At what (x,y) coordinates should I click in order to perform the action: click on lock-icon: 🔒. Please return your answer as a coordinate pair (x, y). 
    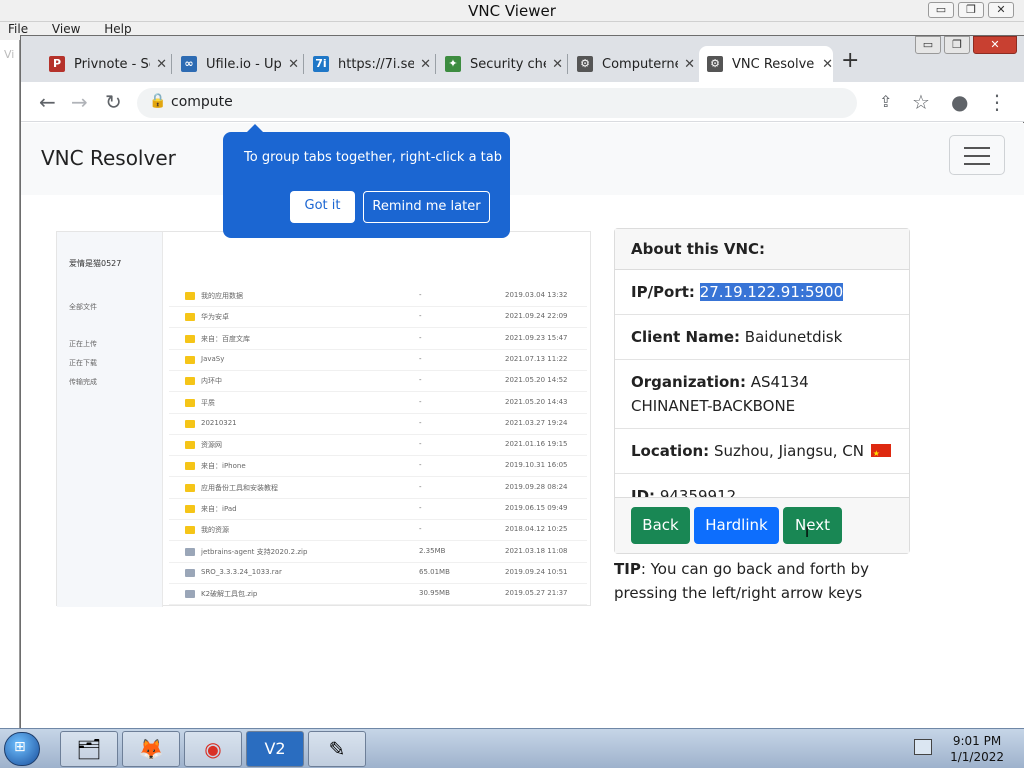
    Looking at the image, I should click on (157, 101).